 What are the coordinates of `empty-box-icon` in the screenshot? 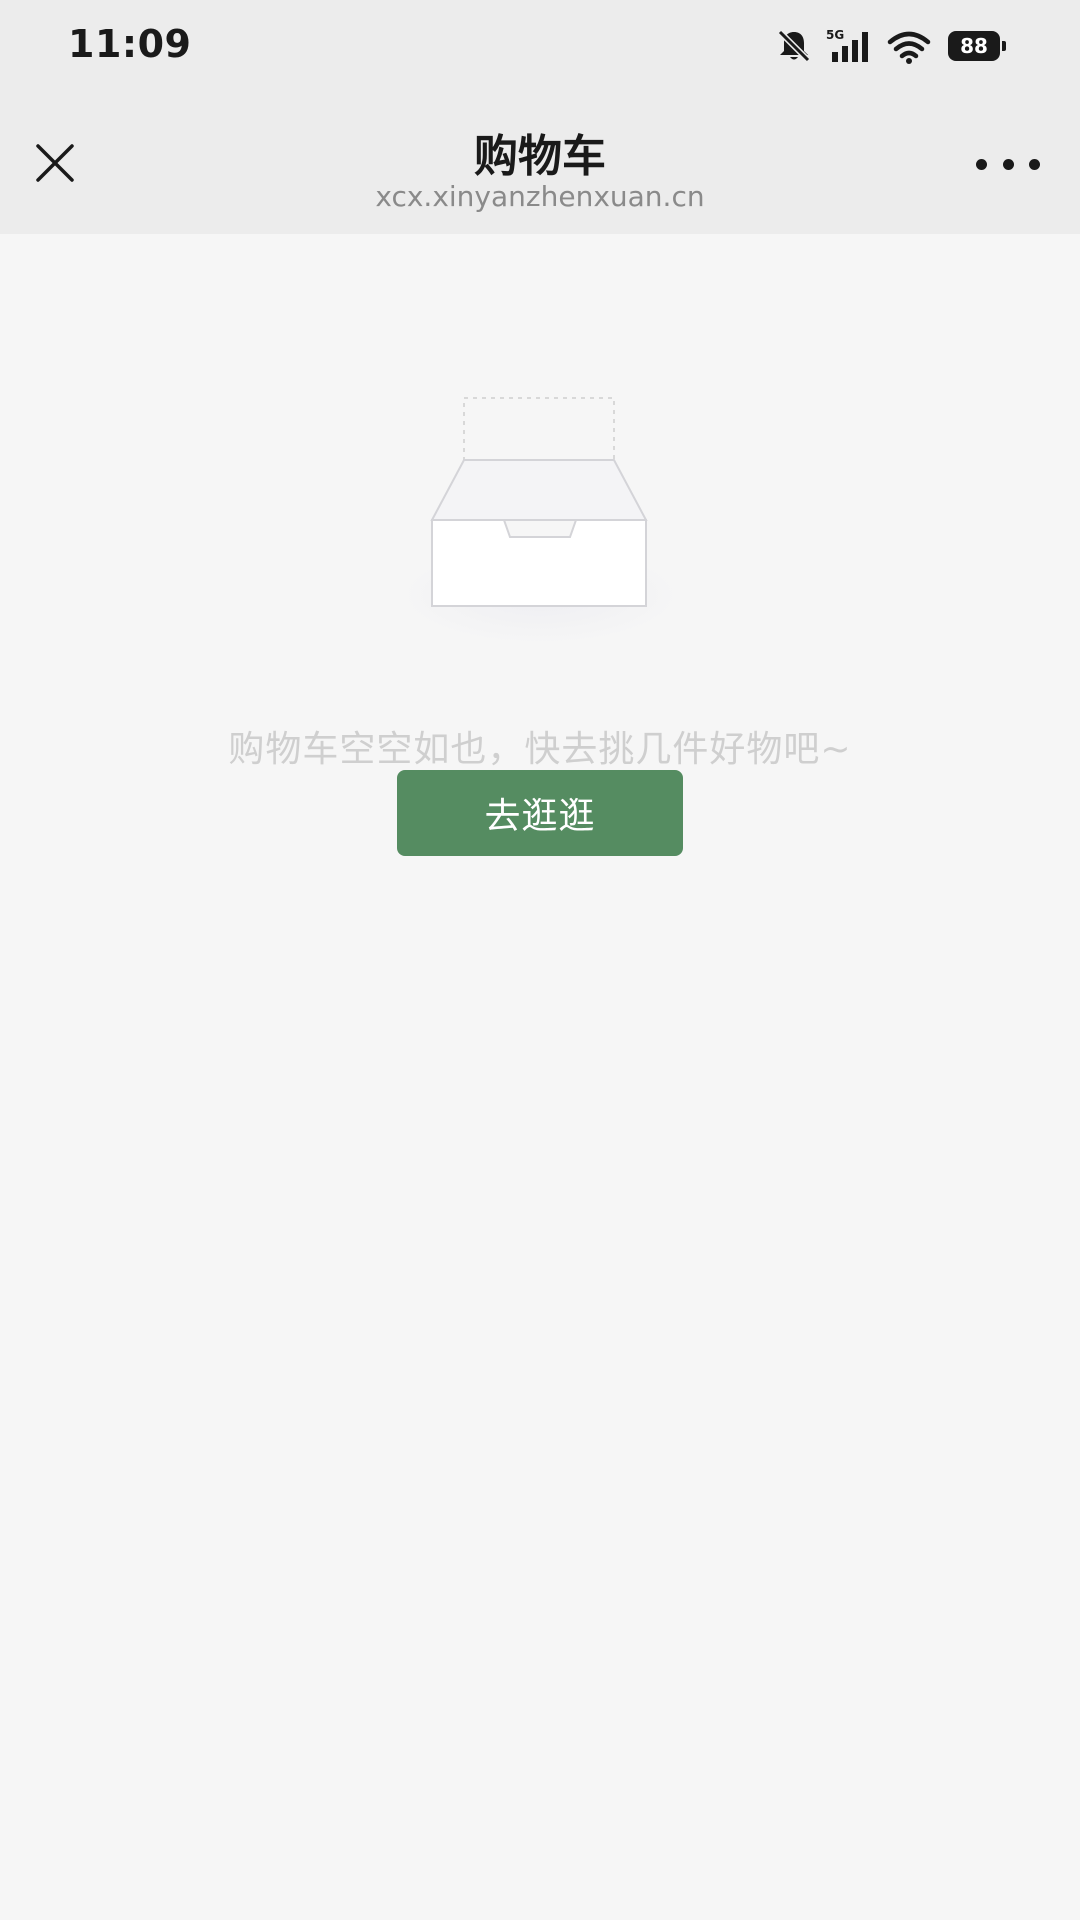 It's located at (540, 515).